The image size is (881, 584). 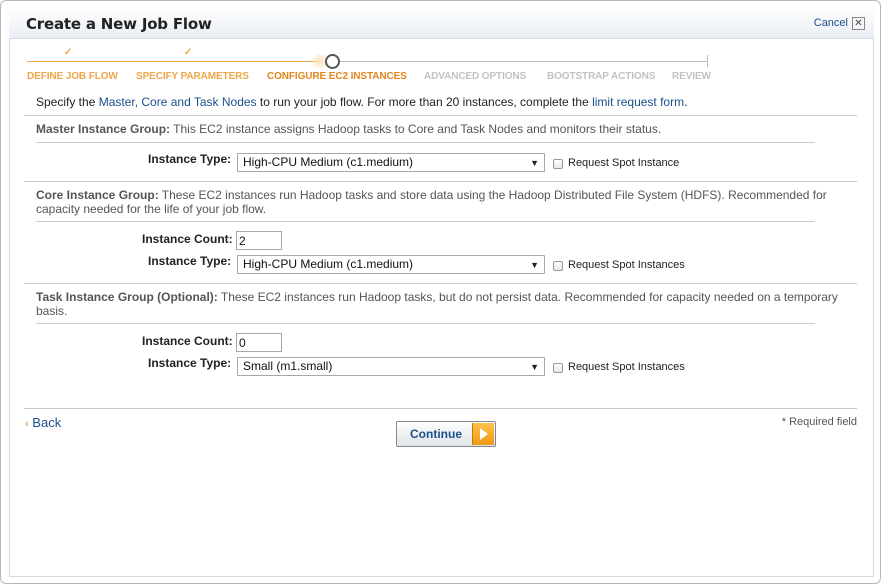 What do you see at coordinates (67, 102) in the screenshot?
I see `intro-prefix: Specify the` at bounding box center [67, 102].